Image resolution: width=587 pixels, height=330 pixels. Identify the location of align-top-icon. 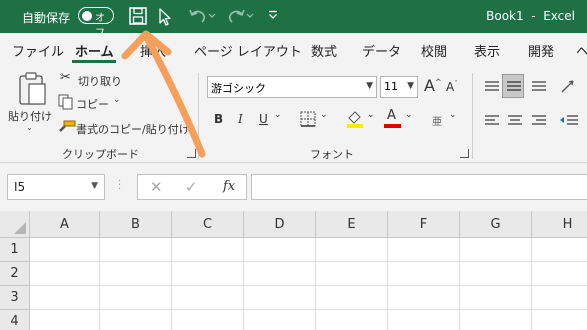
(492, 88).